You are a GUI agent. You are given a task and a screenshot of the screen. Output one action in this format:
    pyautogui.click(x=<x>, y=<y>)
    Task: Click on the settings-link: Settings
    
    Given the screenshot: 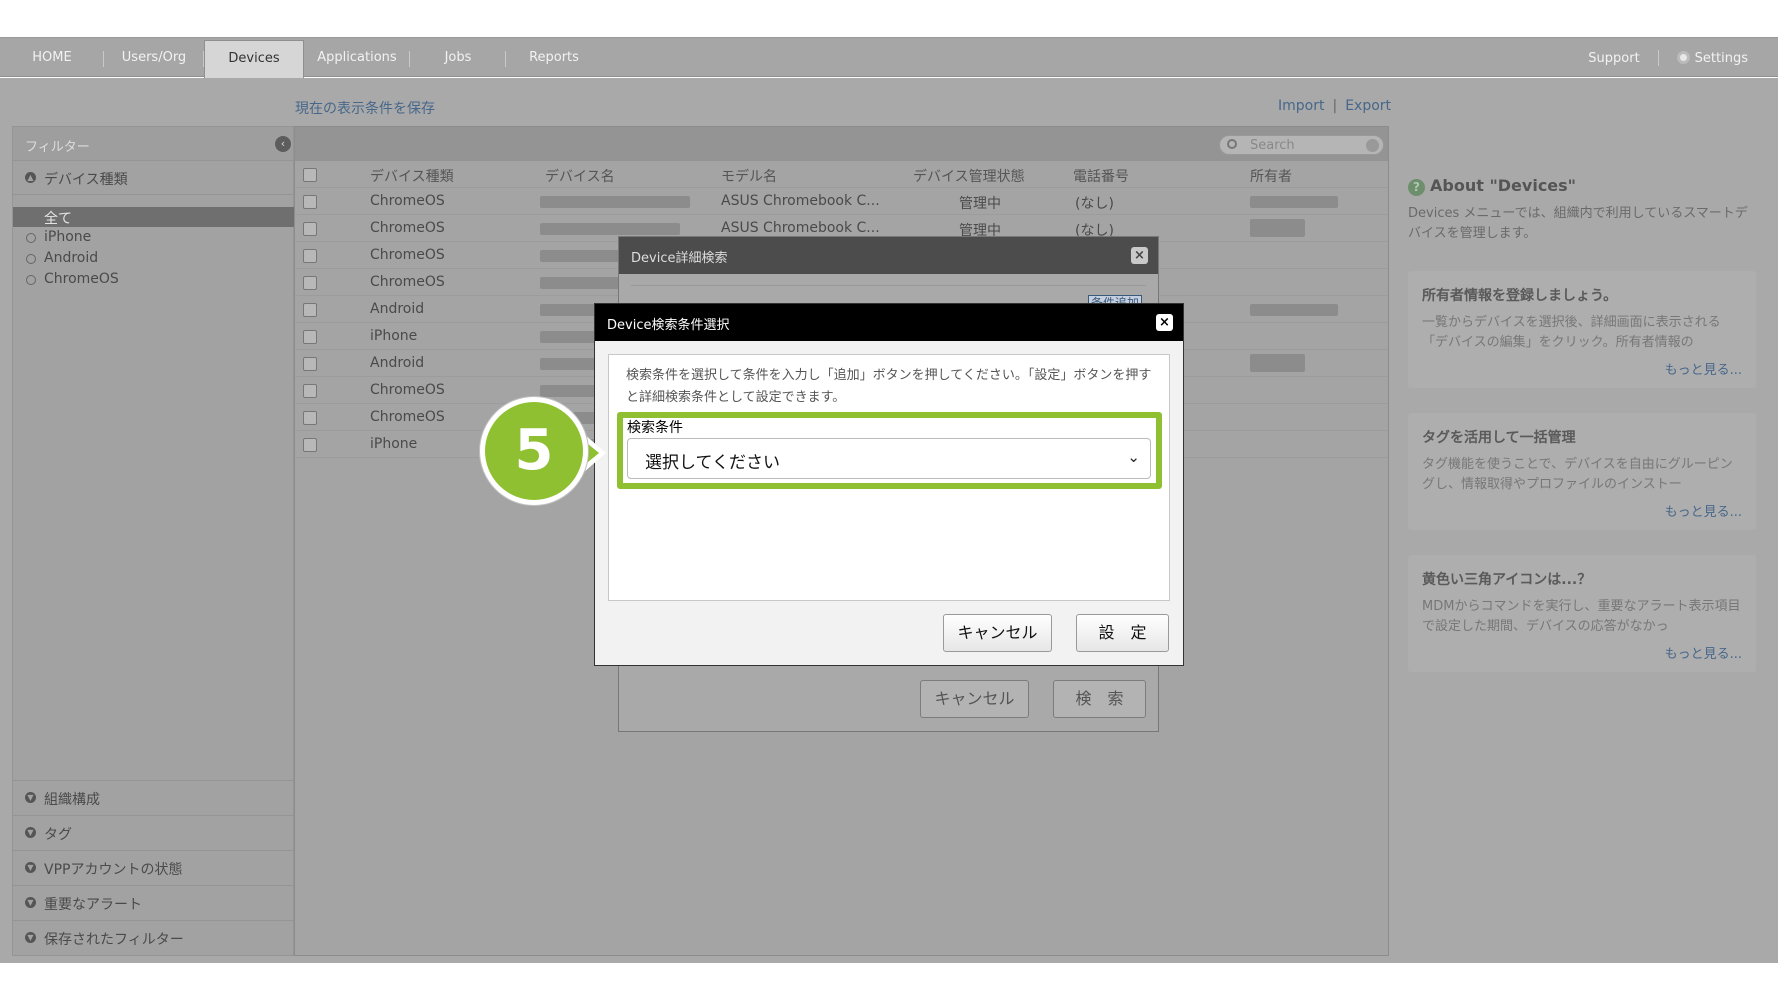 What is the action you would take?
    pyautogui.click(x=1712, y=58)
    